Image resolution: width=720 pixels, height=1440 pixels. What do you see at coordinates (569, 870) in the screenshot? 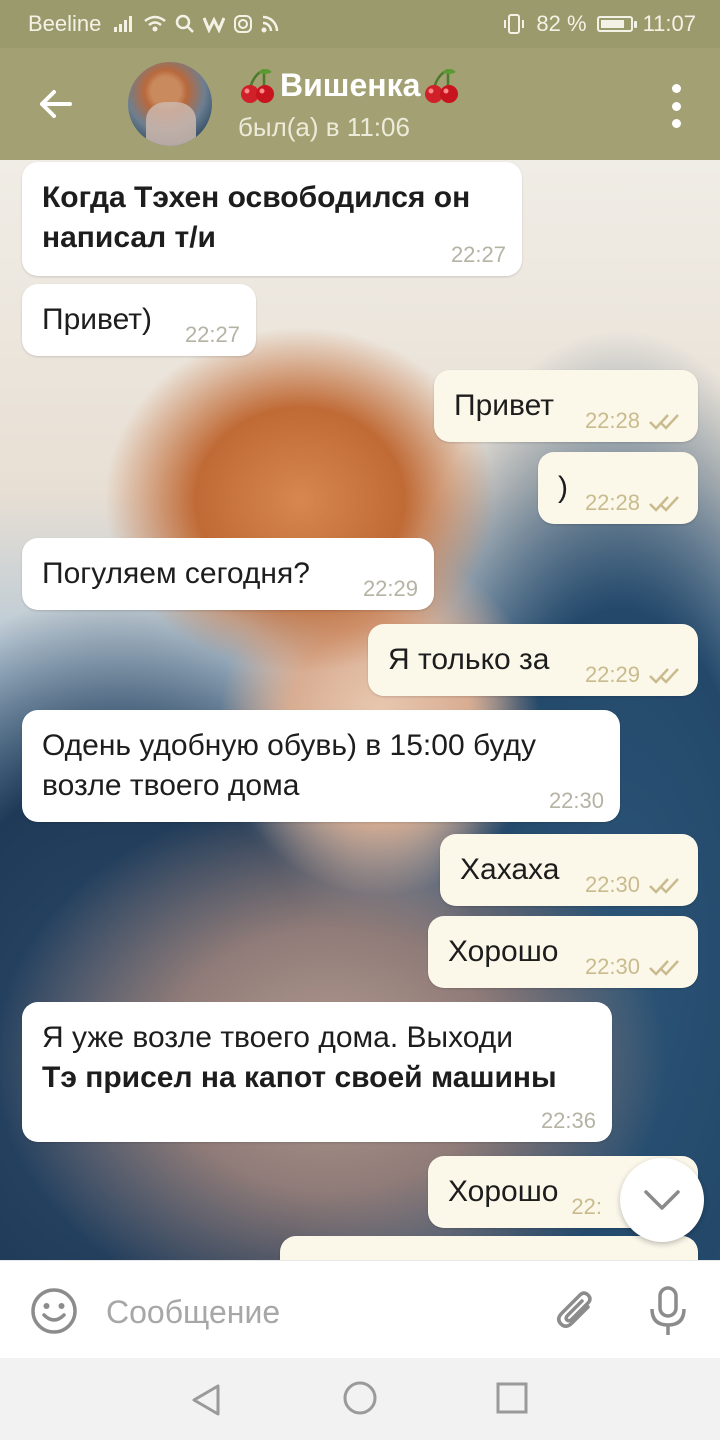
I see `message-bubble: Хахаха 22:30` at bounding box center [569, 870].